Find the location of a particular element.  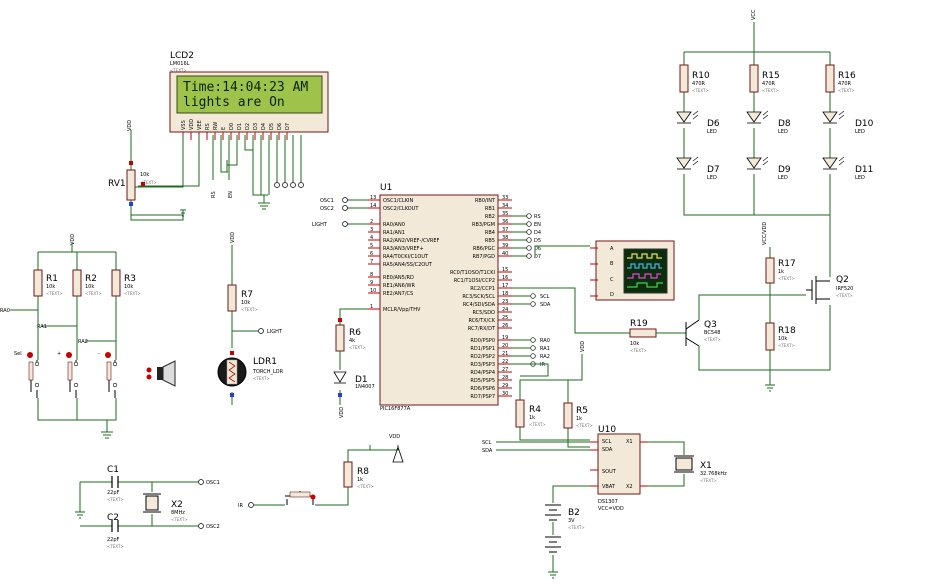

r16-ref: R16 is located at coordinates (847, 76).